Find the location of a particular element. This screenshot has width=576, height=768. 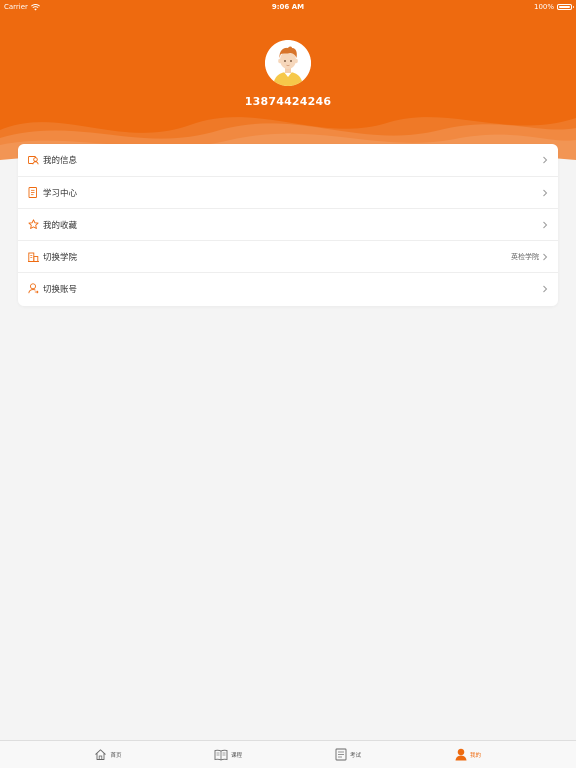

battery-icon is located at coordinates (565, 7).